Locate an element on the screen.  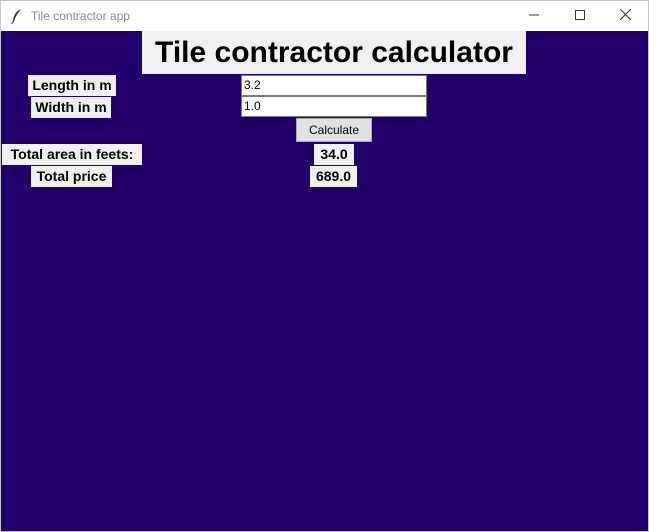
minimize-icon is located at coordinates (534, 16).